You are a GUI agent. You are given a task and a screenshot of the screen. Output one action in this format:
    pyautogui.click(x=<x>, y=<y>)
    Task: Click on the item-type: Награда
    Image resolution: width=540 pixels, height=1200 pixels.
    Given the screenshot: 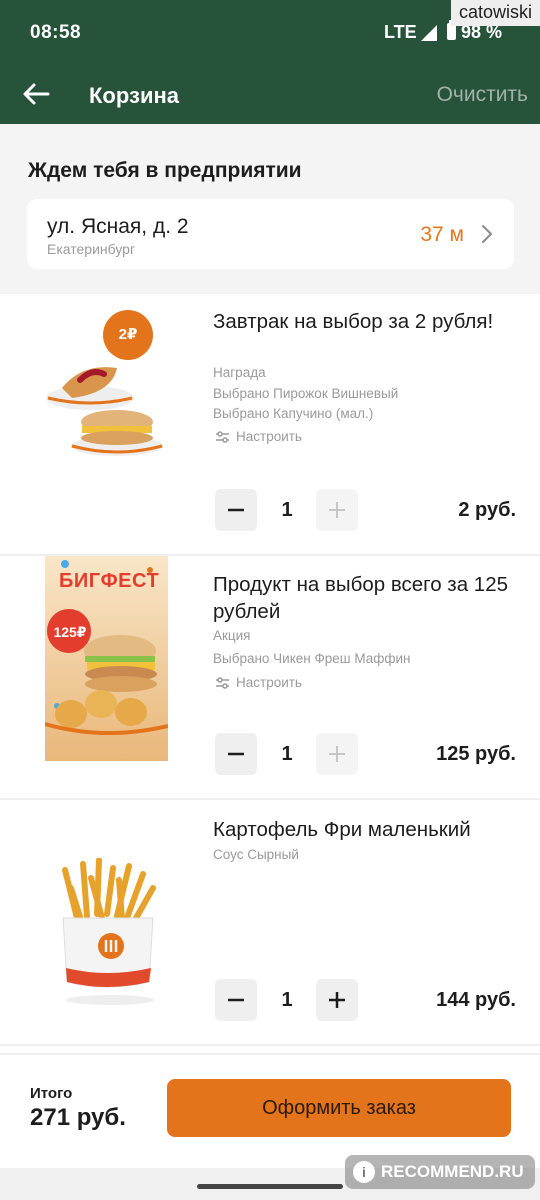 What is the action you would take?
    pyautogui.click(x=239, y=372)
    